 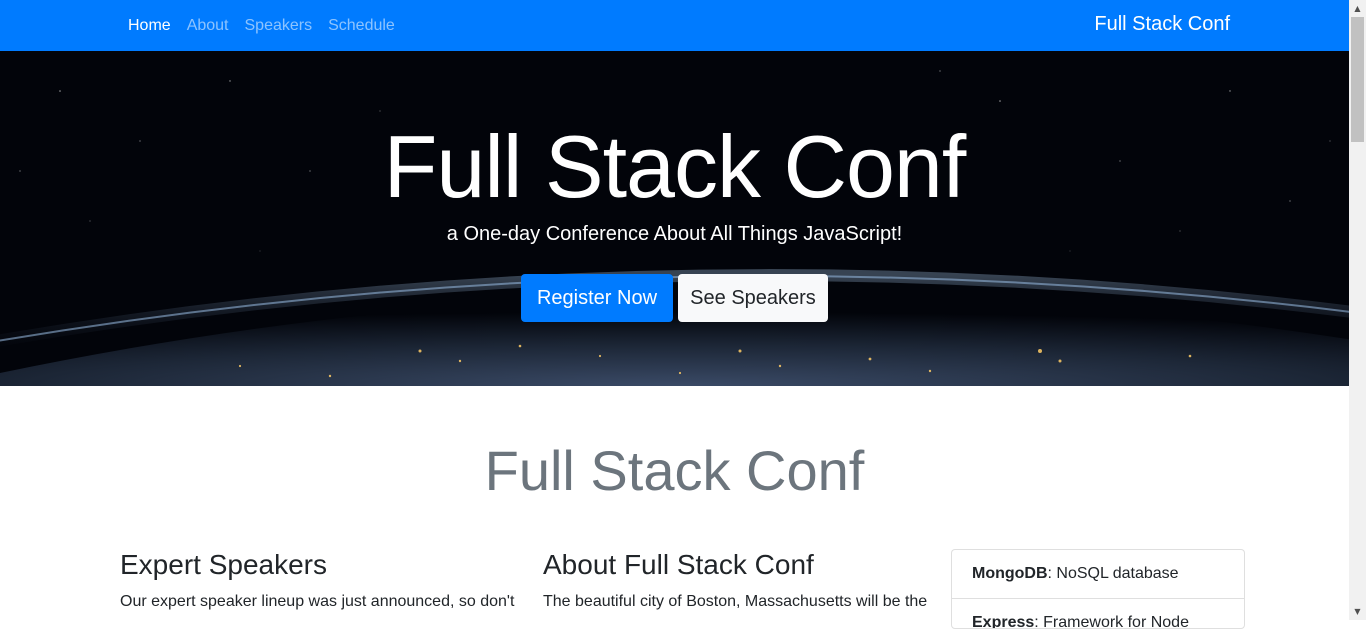 What do you see at coordinates (597, 298) in the screenshot?
I see `register-now-button: Register Now` at bounding box center [597, 298].